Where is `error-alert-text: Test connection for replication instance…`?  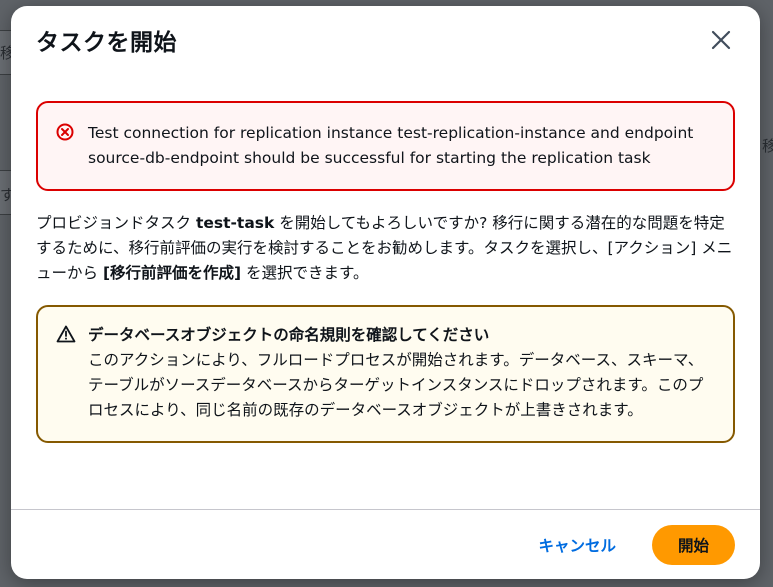
error-alert-text: Test connection for replication instance… is located at coordinates (391, 145).